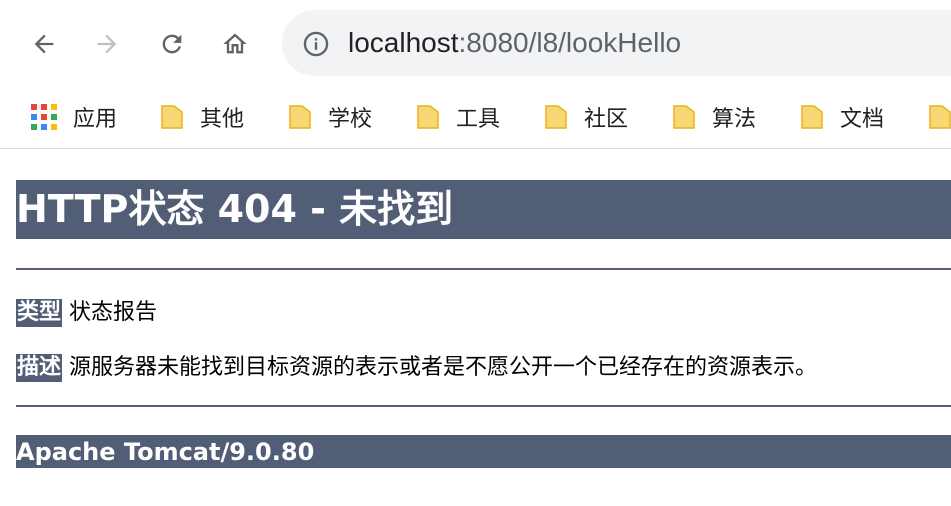 The image size is (951, 506). I want to click on bookmark-label: 文档, so click(862, 119).